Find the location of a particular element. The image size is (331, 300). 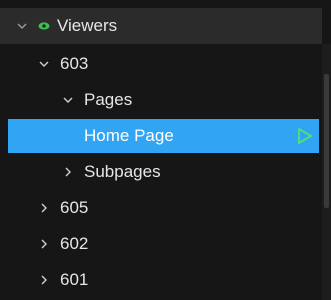

tree-item-label: 601 is located at coordinates (74, 279).